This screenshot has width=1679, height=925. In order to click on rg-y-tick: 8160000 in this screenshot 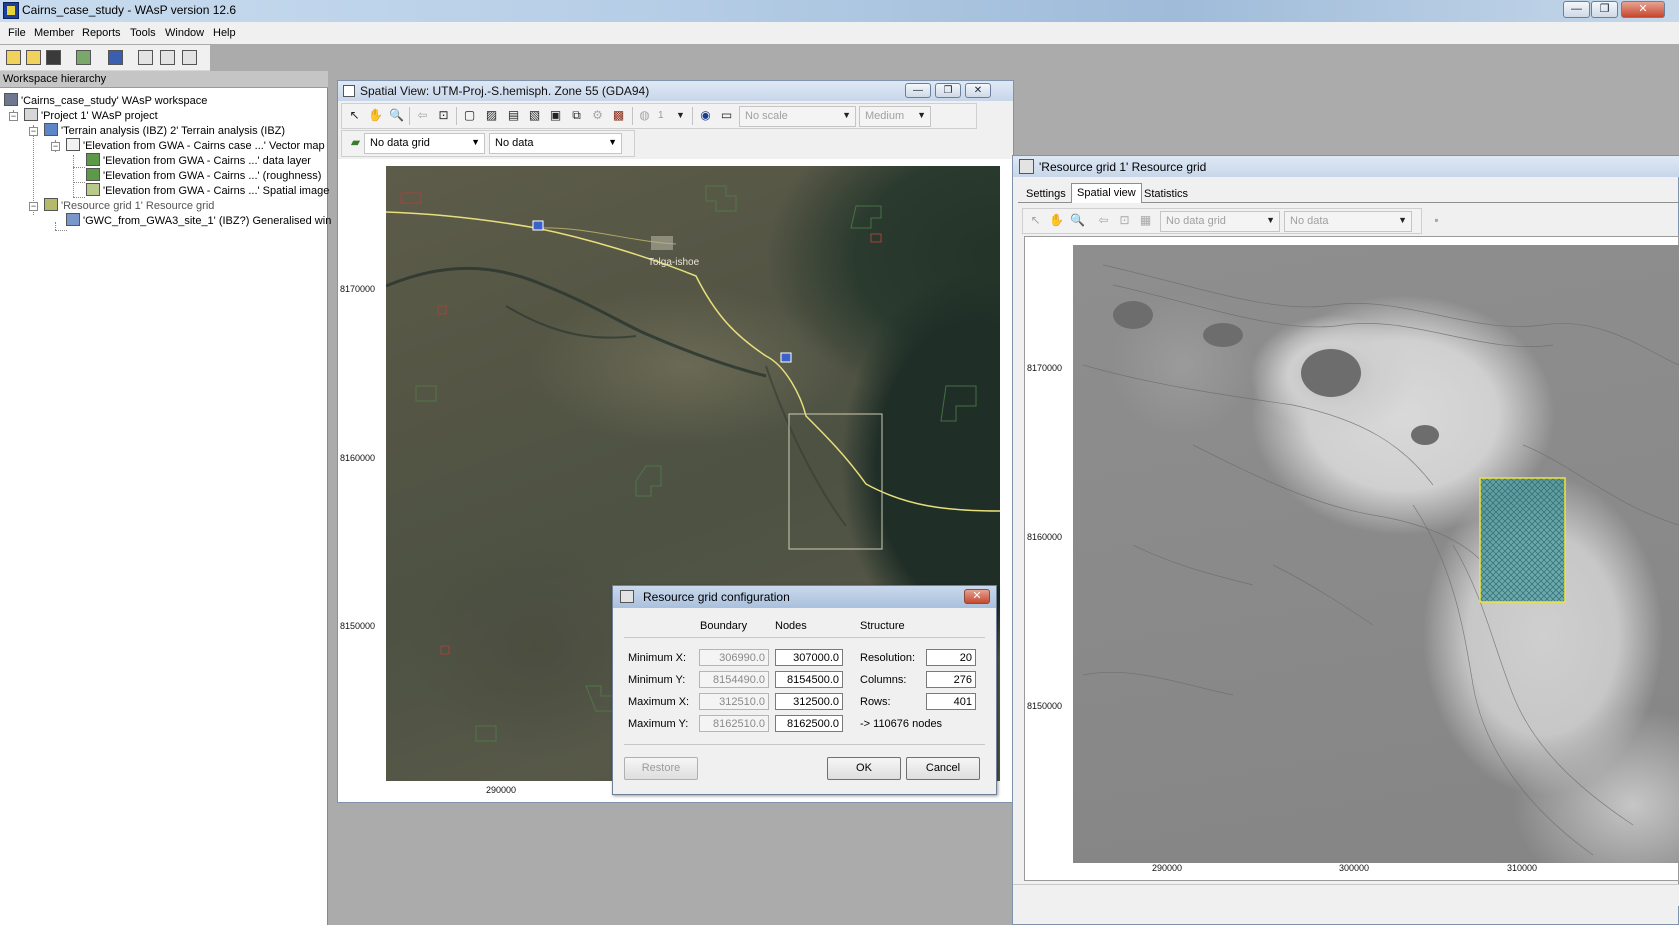, I will do `click(1045, 537)`.